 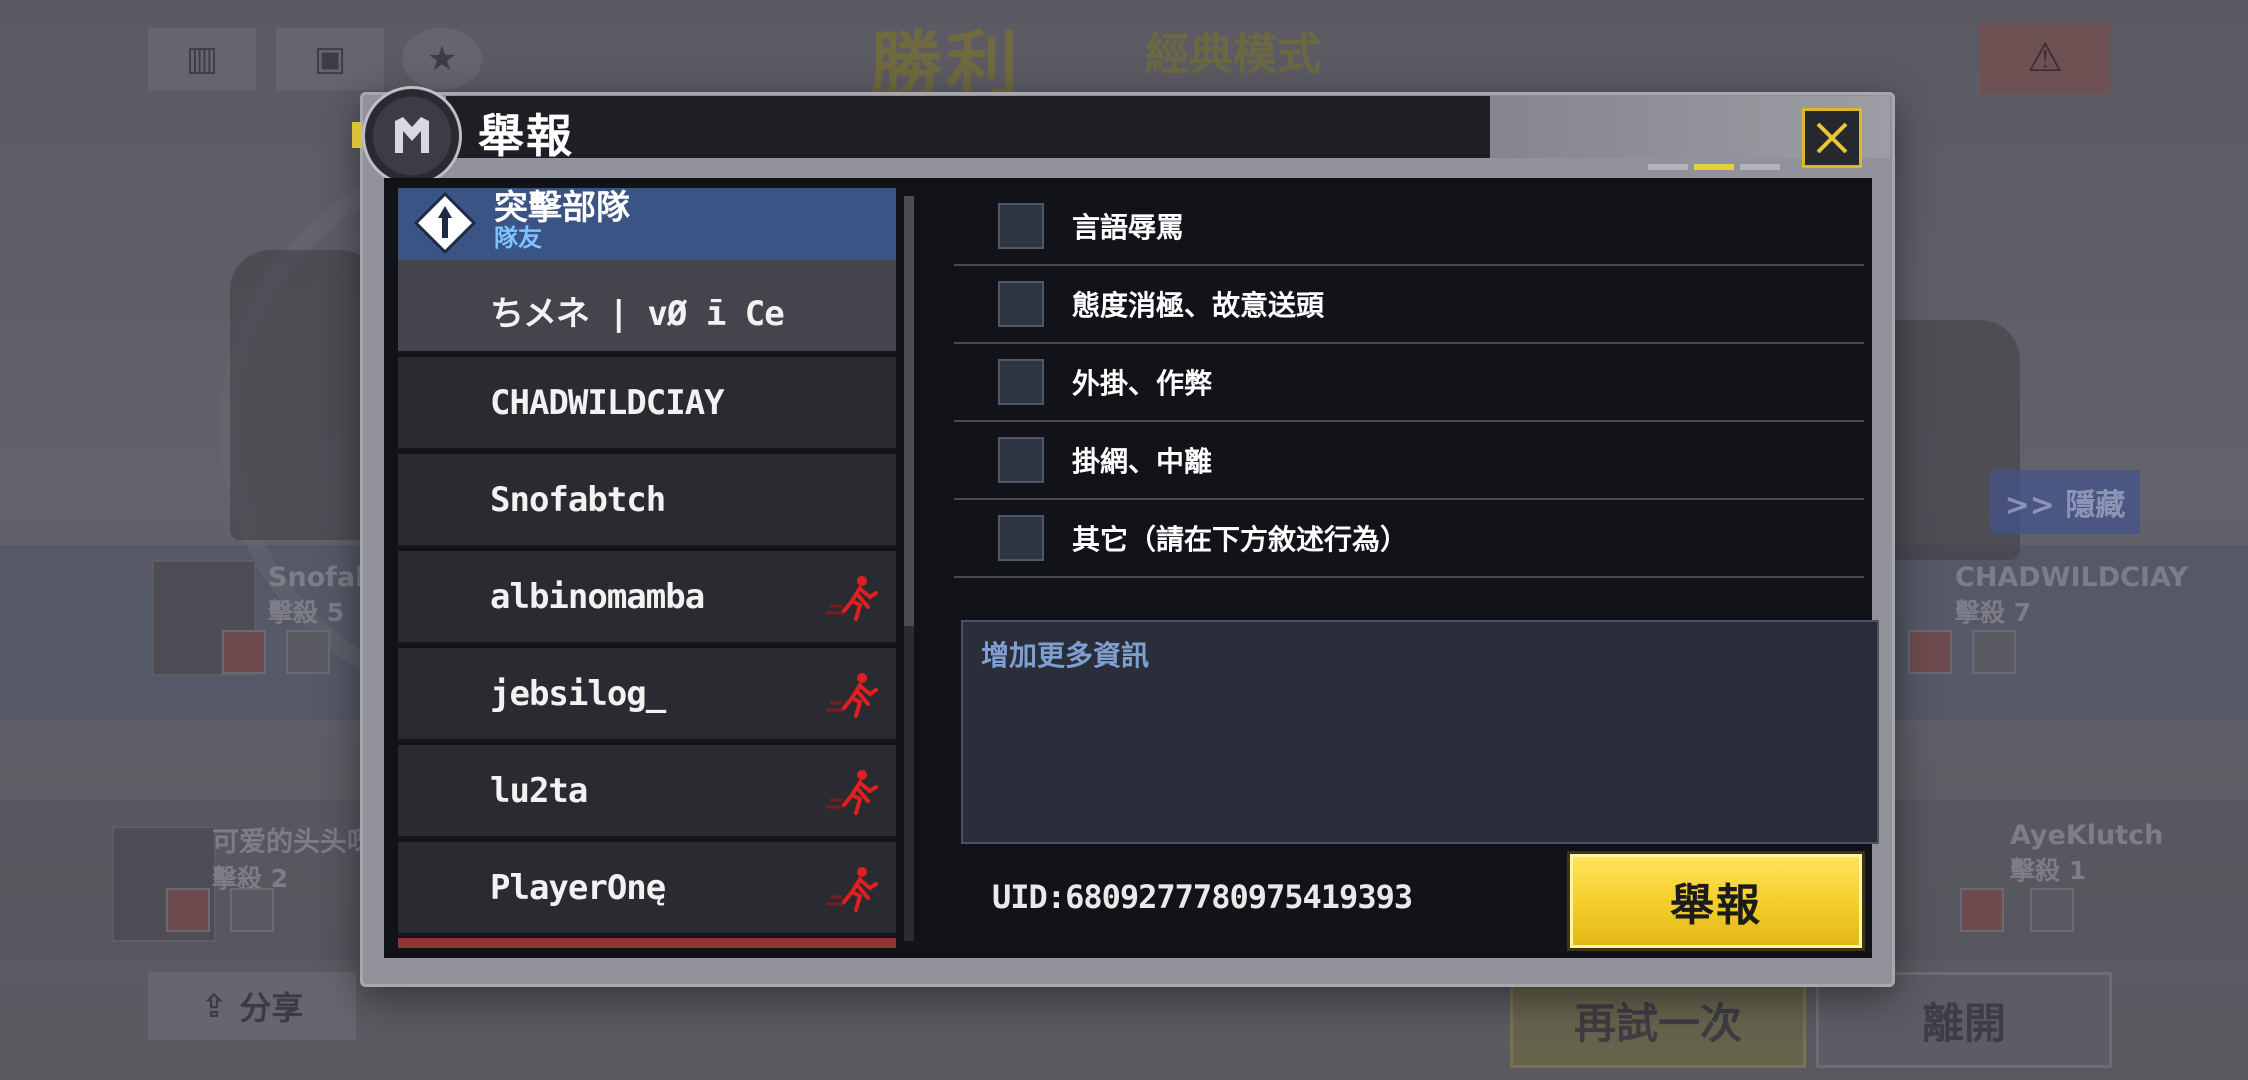 I want to click on player-name: lu2ta, so click(x=539, y=791).